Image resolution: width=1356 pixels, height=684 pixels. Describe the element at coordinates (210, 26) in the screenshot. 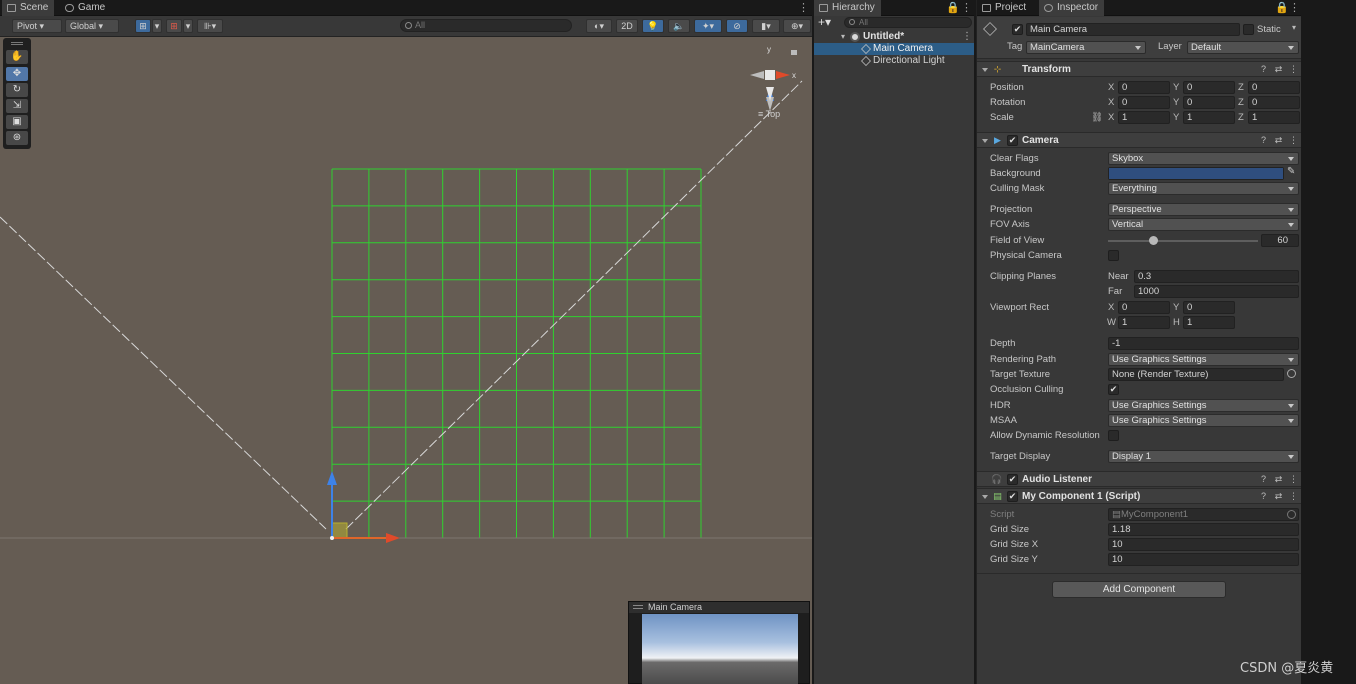

I see `increment-snap-button: ⊪▾` at that location.